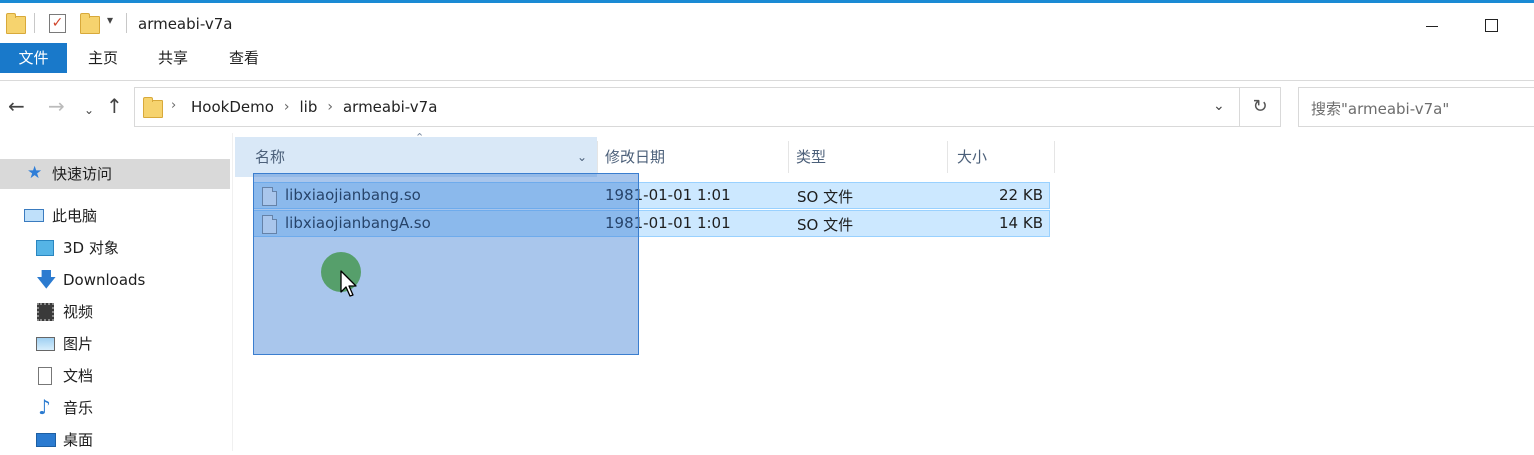 The width and height of the screenshot is (1534, 455). What do you see at coordinates (115, 376) in the screenshot?
I see `sidebar-item-documents: 文档` at bounding box center [115, 376].